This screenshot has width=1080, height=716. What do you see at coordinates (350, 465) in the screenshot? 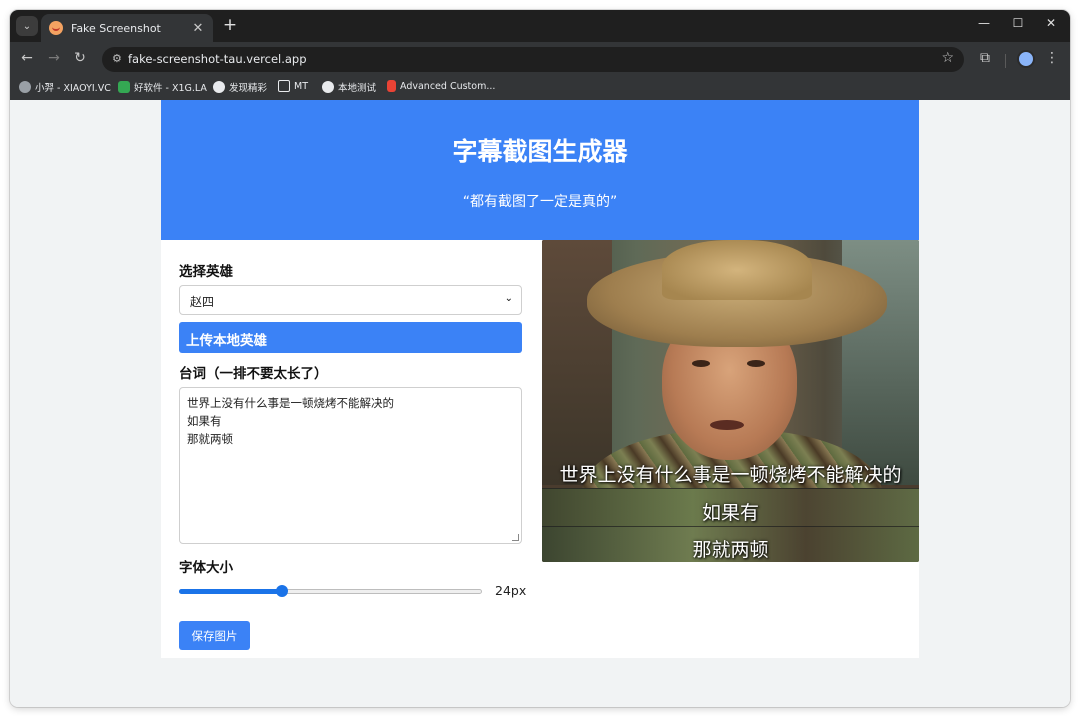
I see `lines-textarea: 世界上没有什么事是一顿烧烤不能解决的 如果有 那就两顿` at bounding box center [350, 465].